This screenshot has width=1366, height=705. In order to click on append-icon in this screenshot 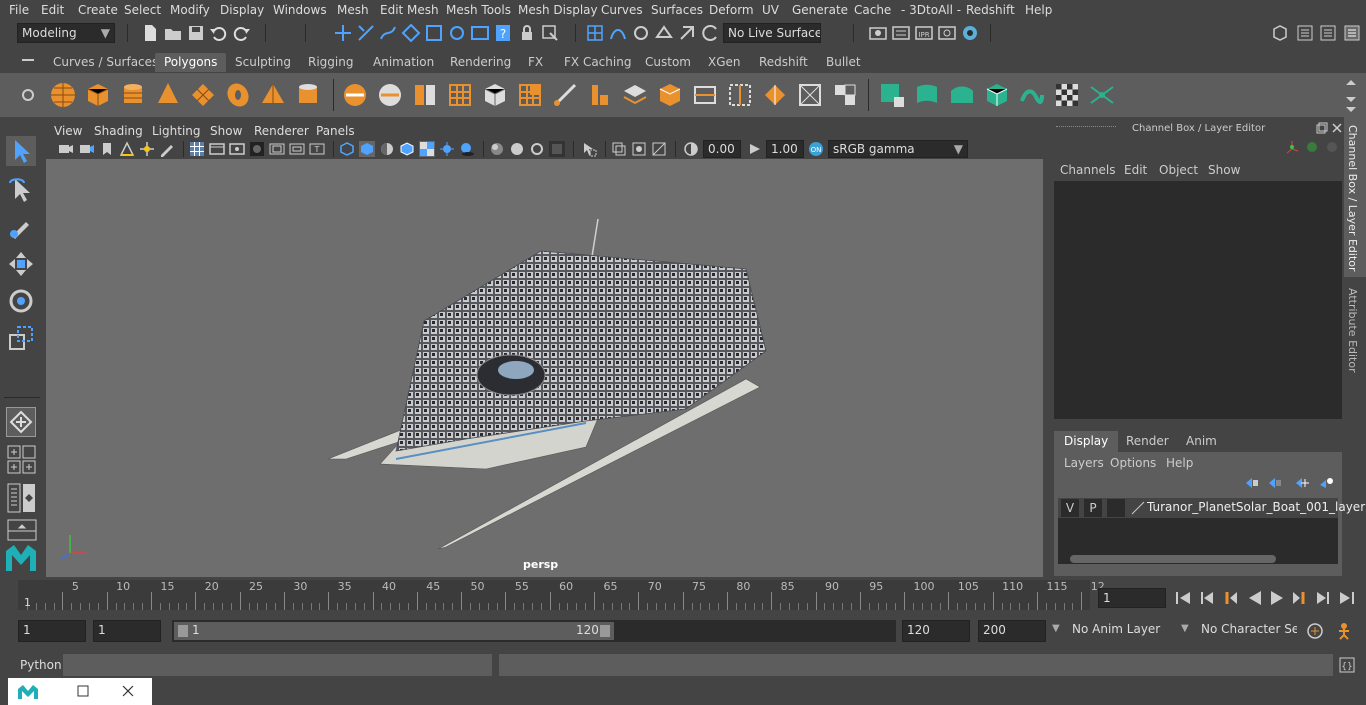, I will do `click(670, 95)`.